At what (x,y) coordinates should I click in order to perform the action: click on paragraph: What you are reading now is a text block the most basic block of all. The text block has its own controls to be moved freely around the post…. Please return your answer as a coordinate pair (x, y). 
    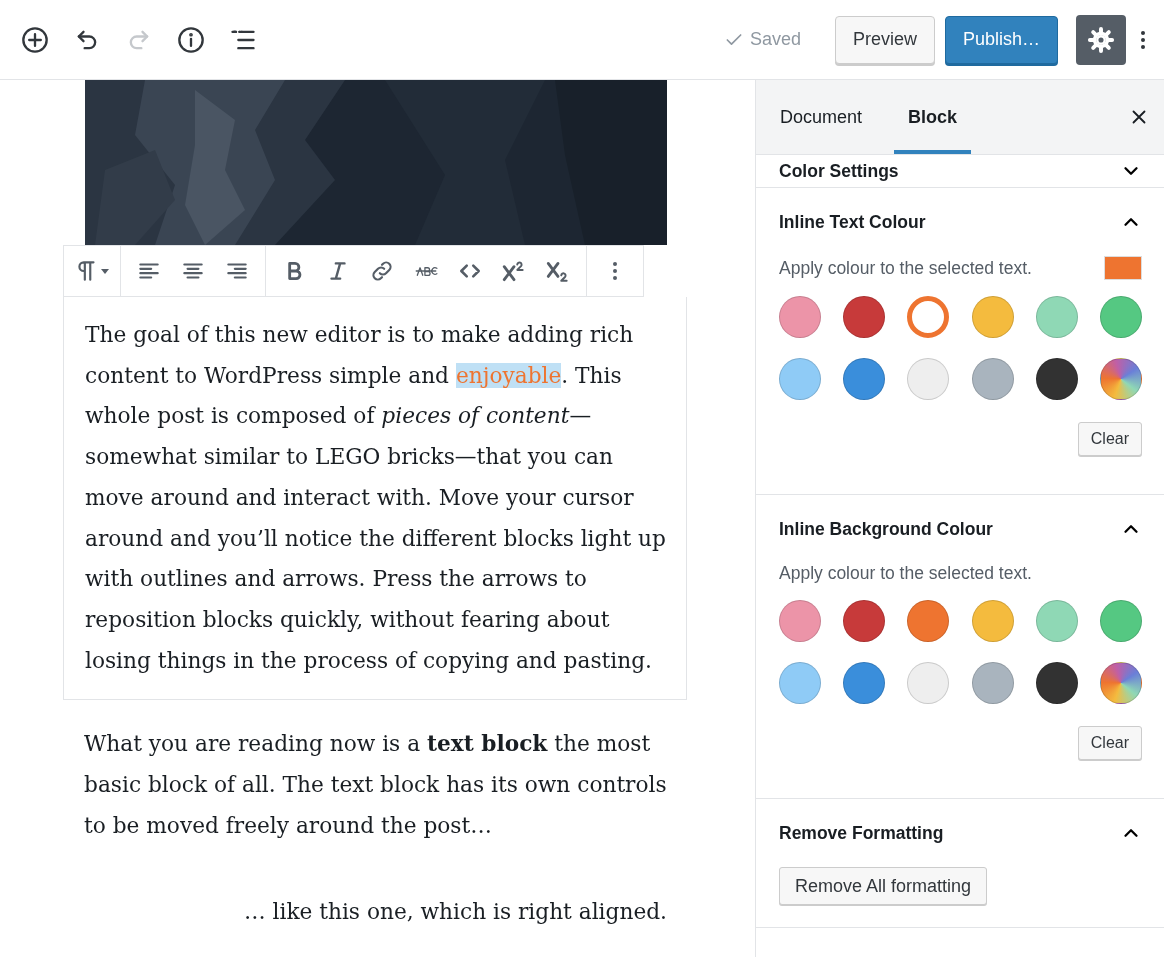
    Looking at the image, I should click on (375, 785).